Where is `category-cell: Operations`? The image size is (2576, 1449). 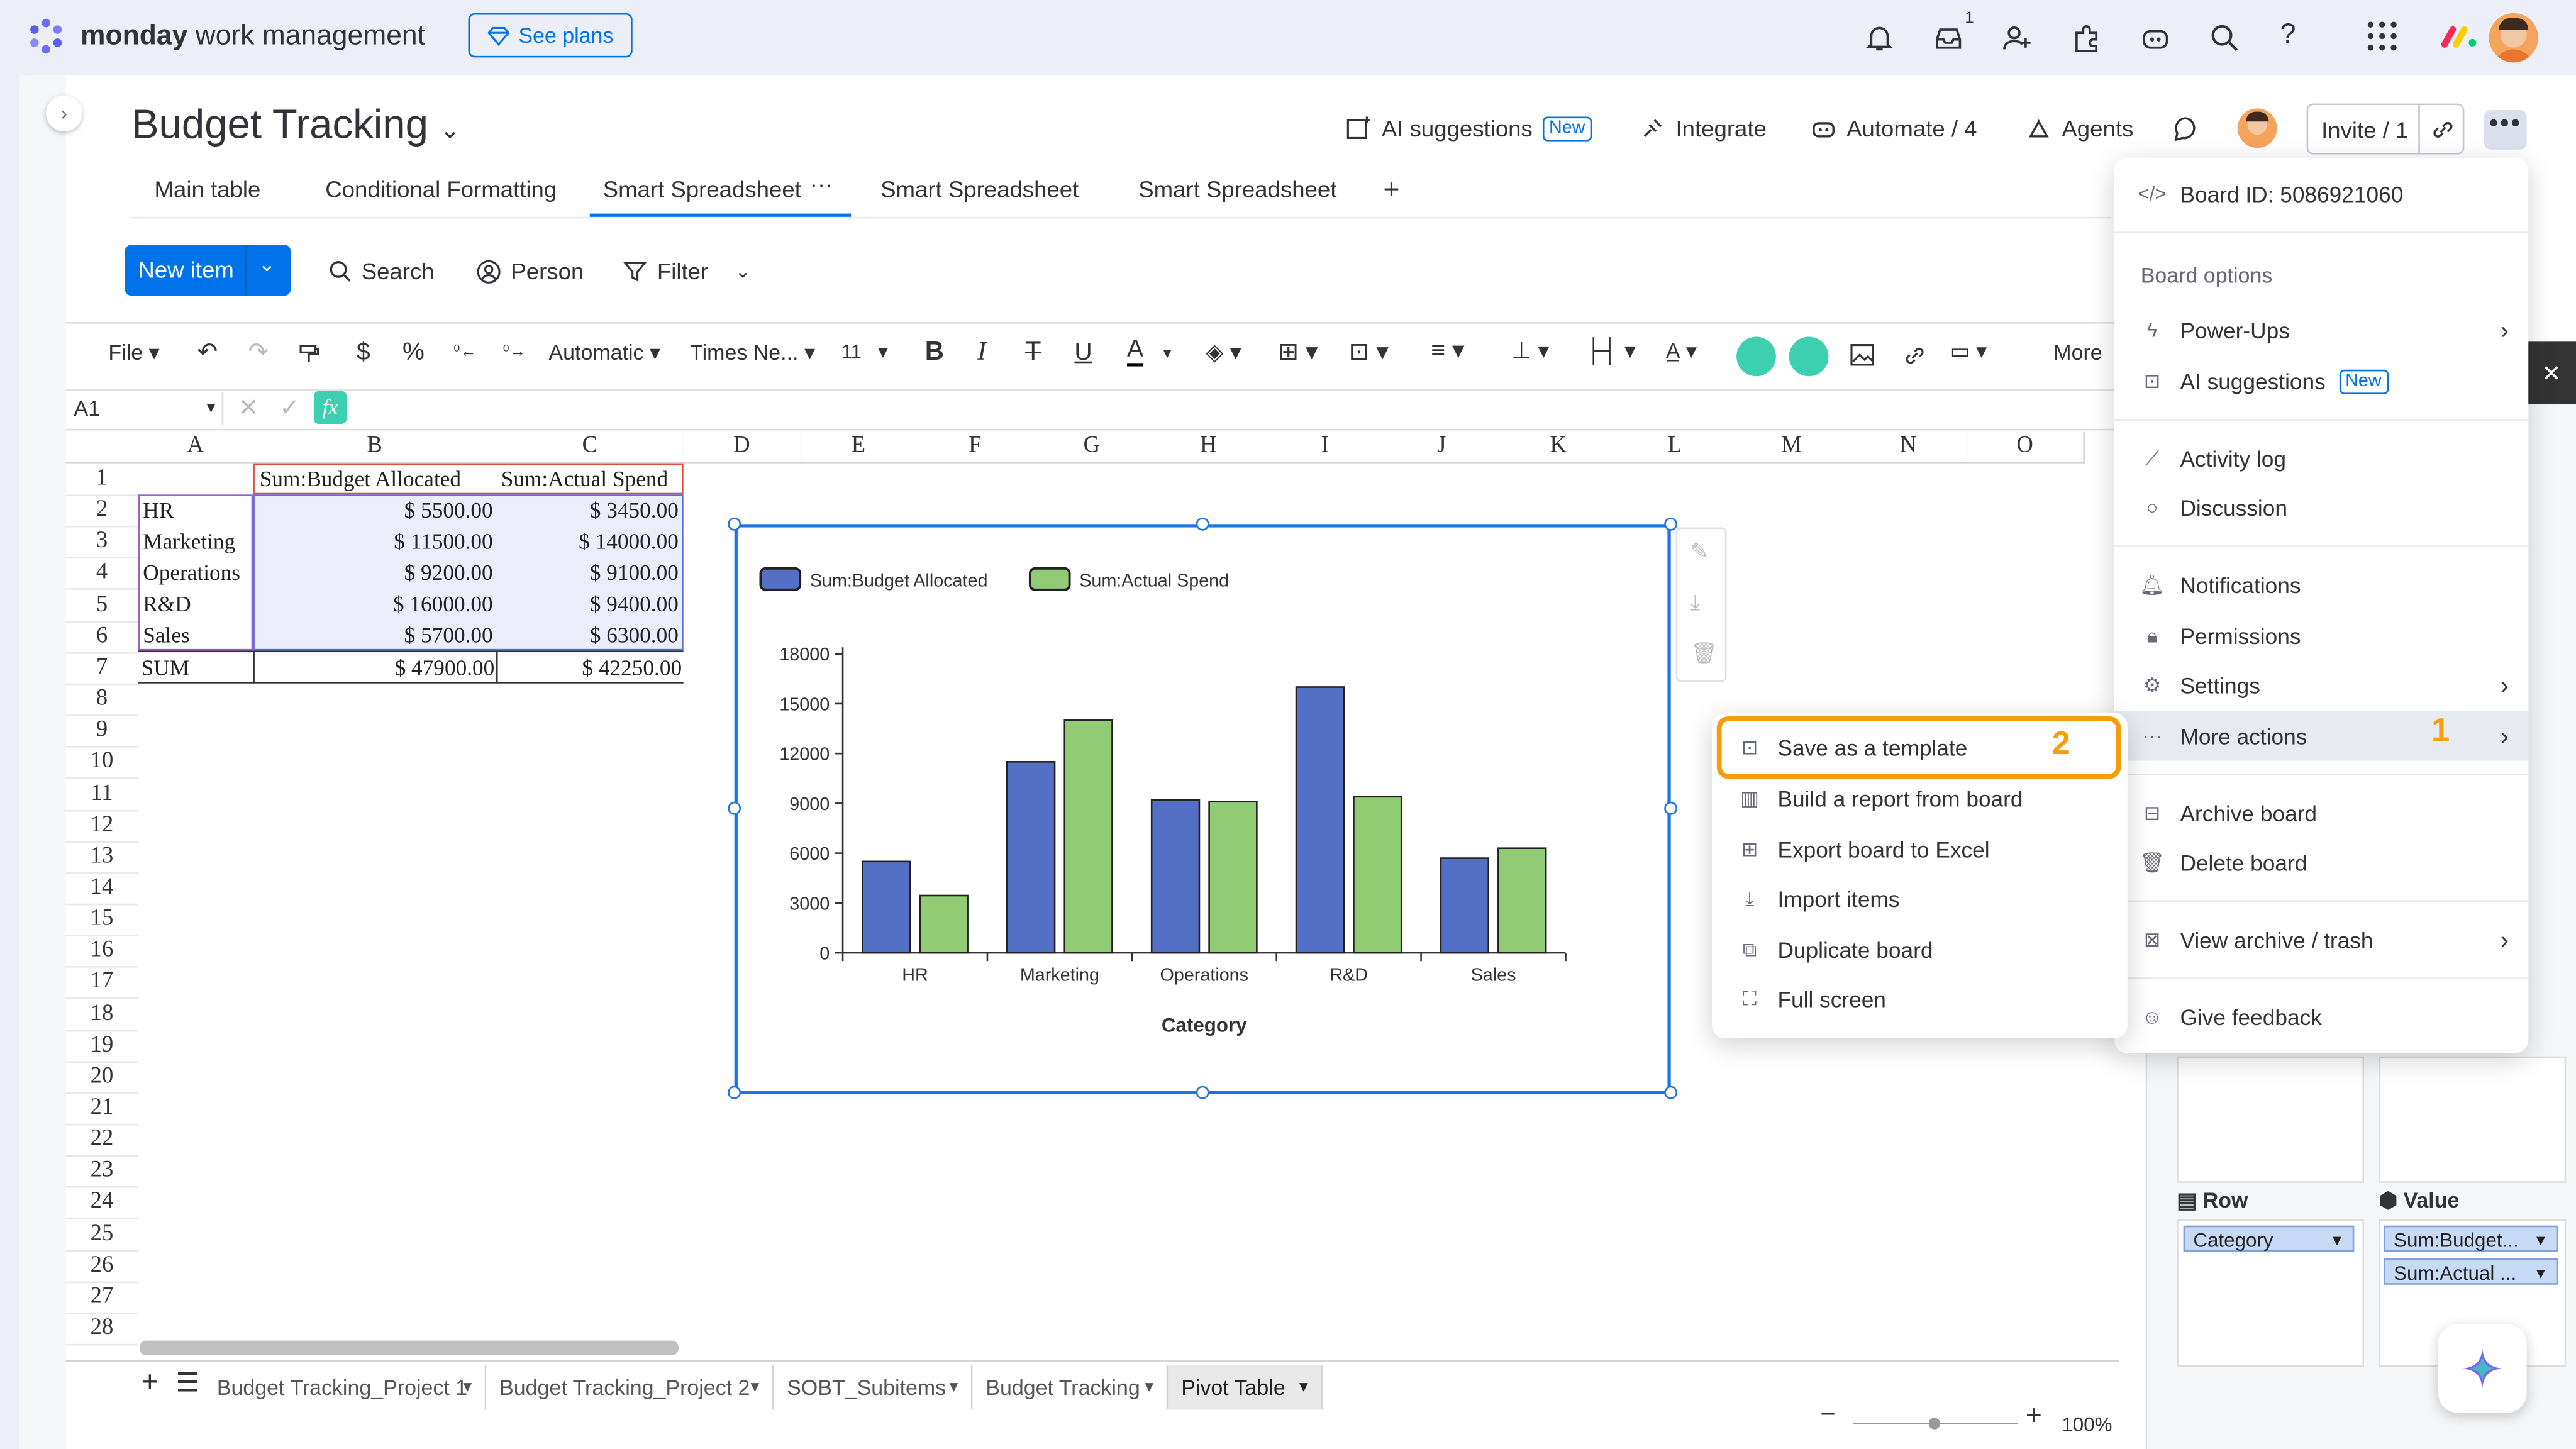
category-cell: Operations is located at coordinates (197, 573).